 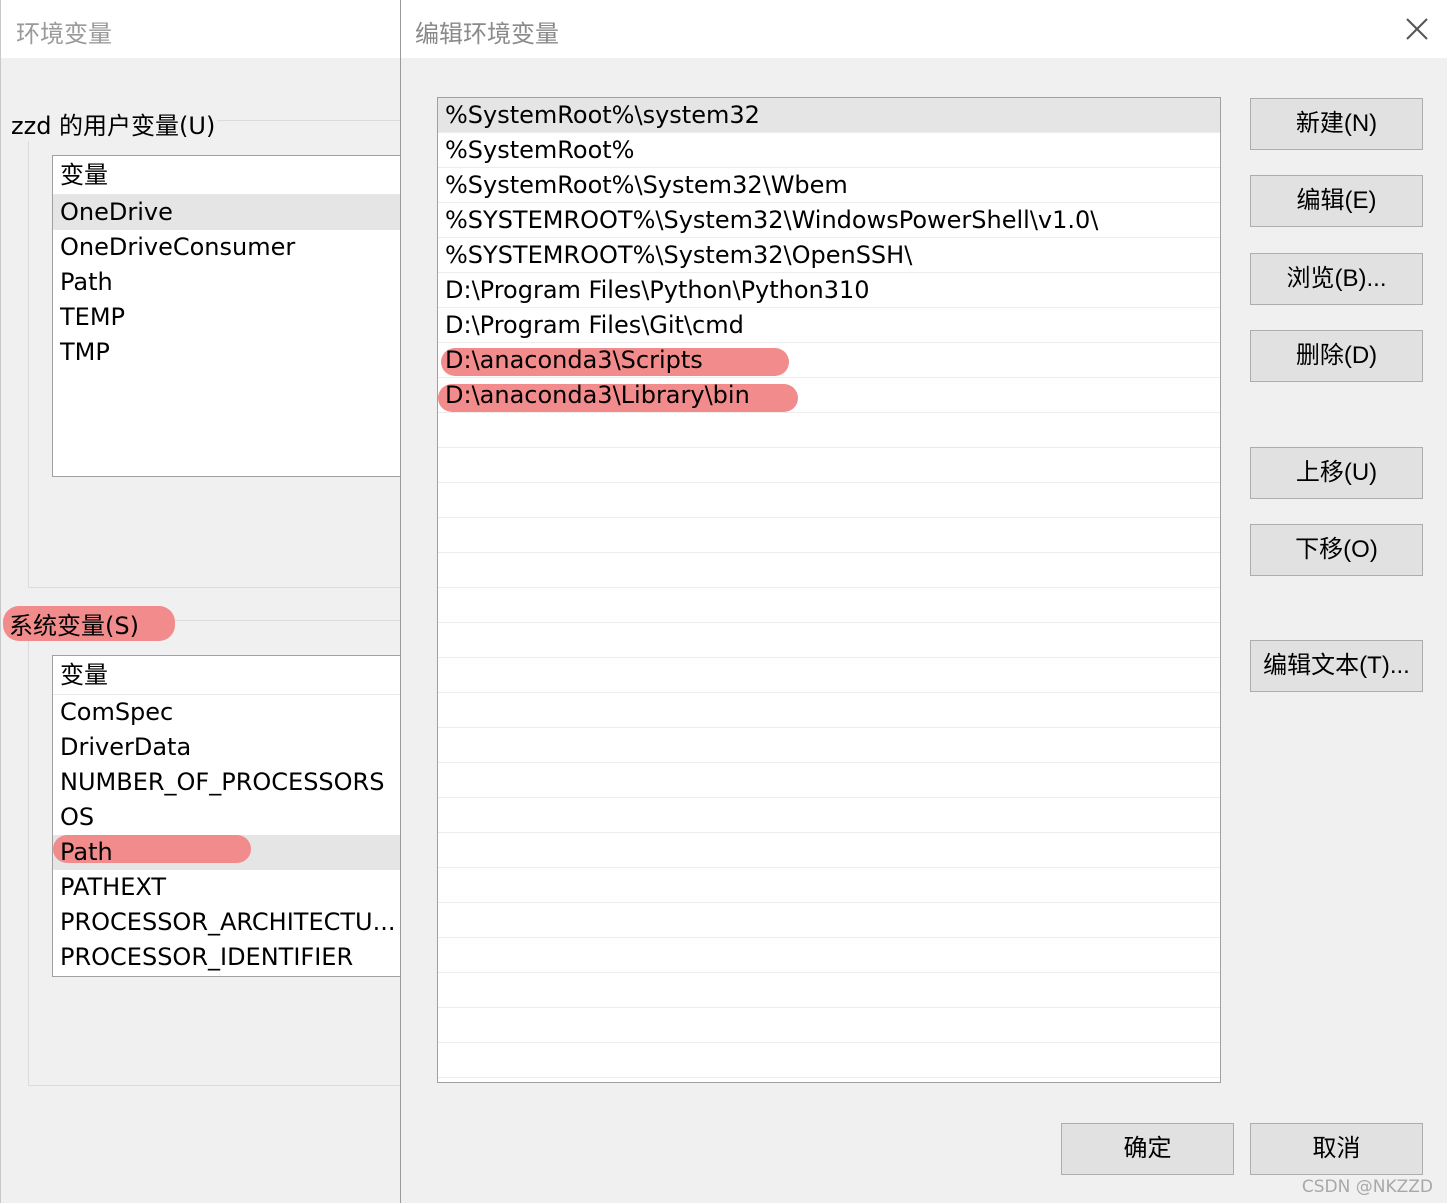 I want to click on close-button, so click(x=1417, y=29).